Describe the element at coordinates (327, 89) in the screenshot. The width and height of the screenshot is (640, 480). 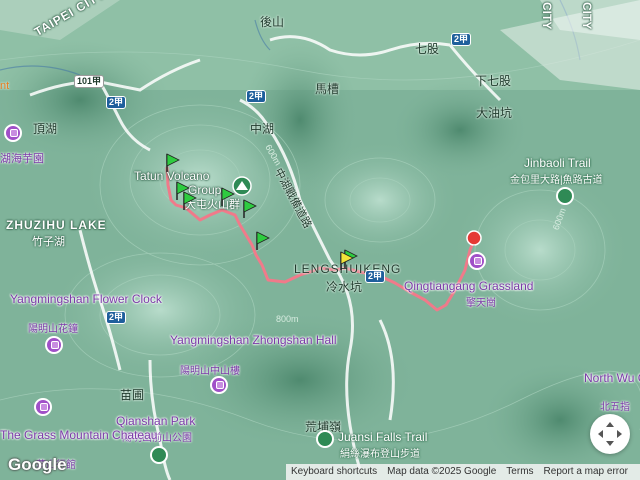
I see `label-masao: 馬槽` at that location.